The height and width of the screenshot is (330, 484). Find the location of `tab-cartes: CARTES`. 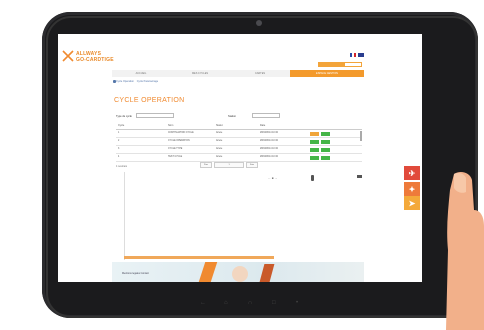

tab-cartes: CARTES is located at coordinates (260, 73).